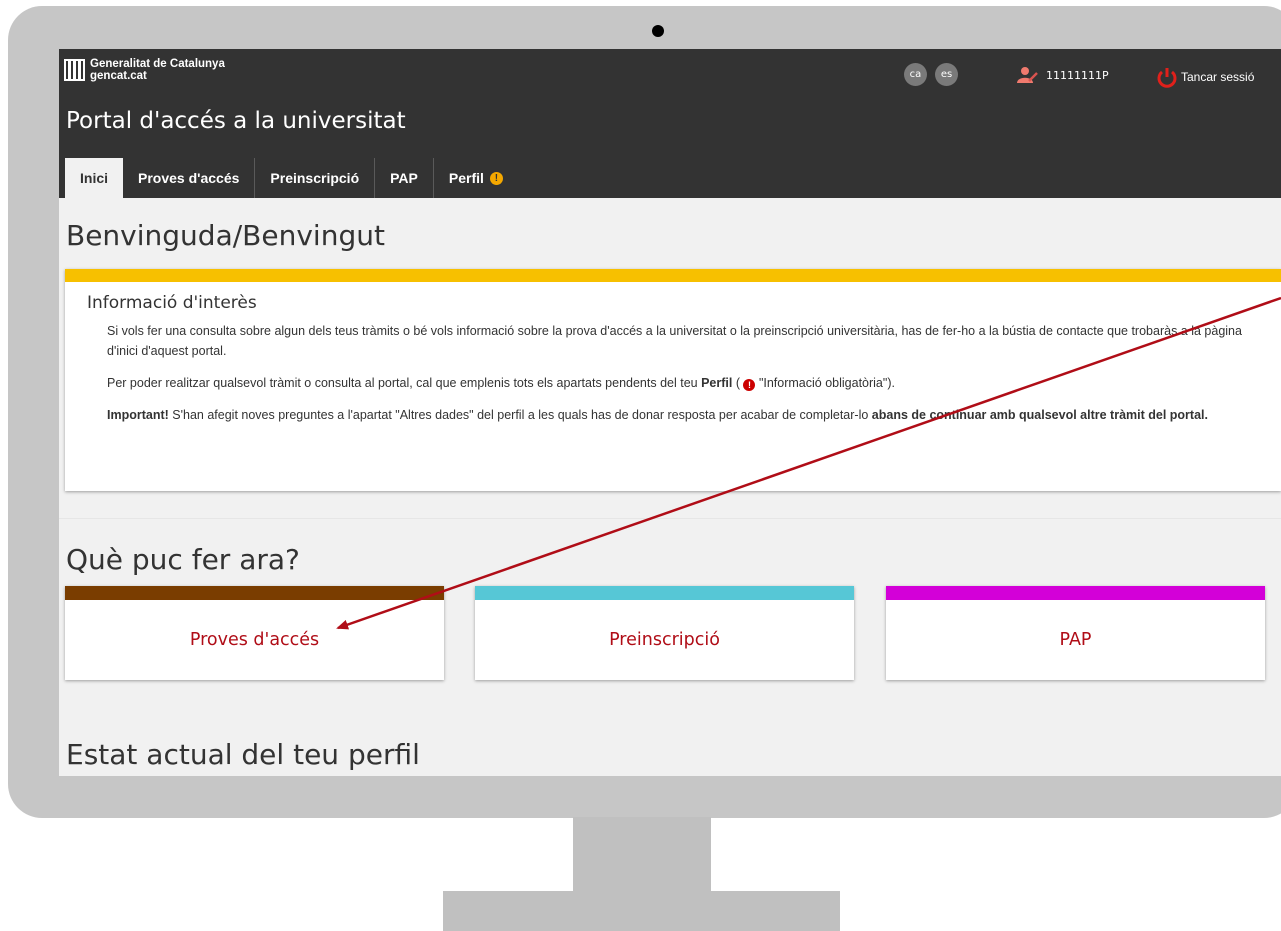 Image resolution: width=1281 pixels, height=931 pixels. Describe the element at coordinates (717, 383) in the screenshot. I see `profile-link-text: Perfil` at that location.